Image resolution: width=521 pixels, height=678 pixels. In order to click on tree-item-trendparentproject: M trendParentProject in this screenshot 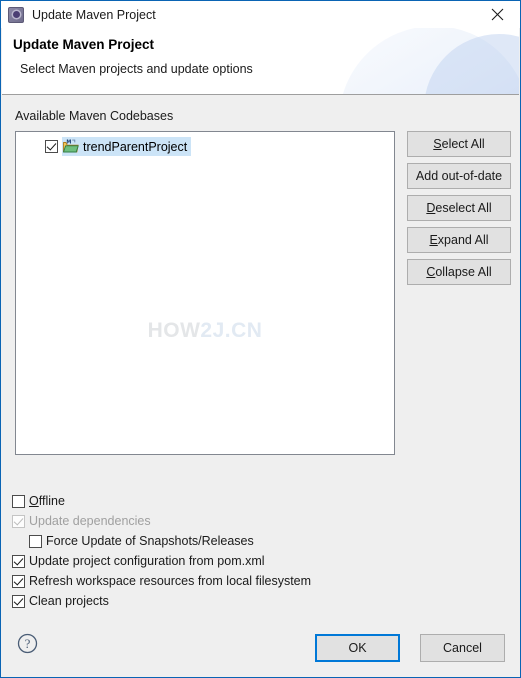, I will do `click(104, 146)`.